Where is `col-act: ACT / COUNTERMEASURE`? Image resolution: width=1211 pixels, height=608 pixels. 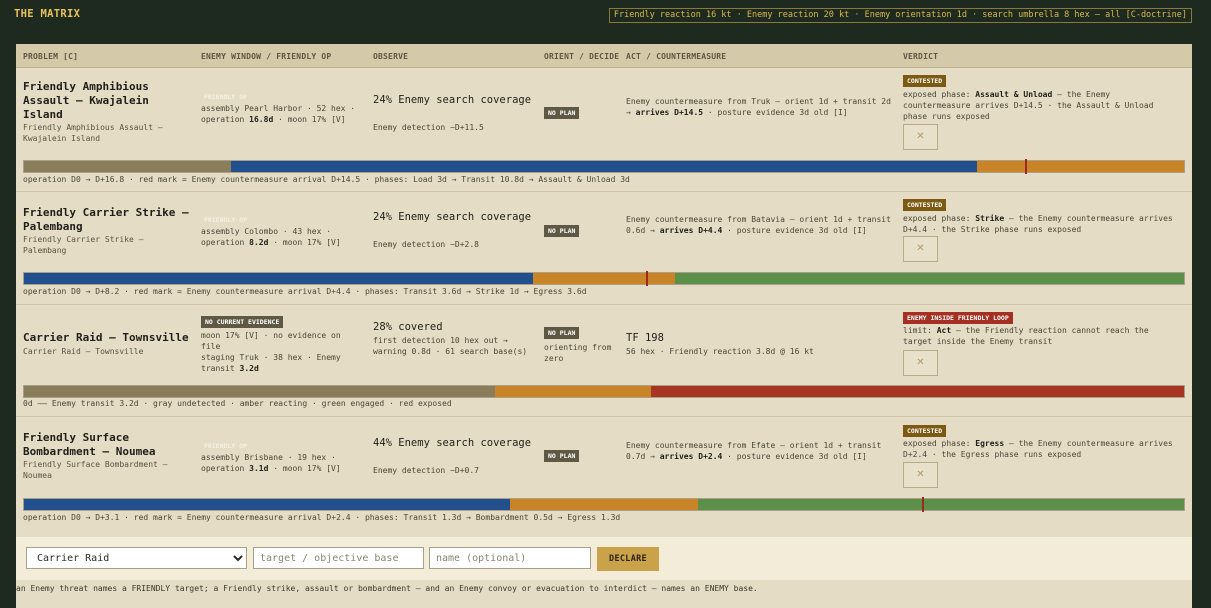
col-act: ACT / COUNTERMEASURE is located at coordinates (676, 56).